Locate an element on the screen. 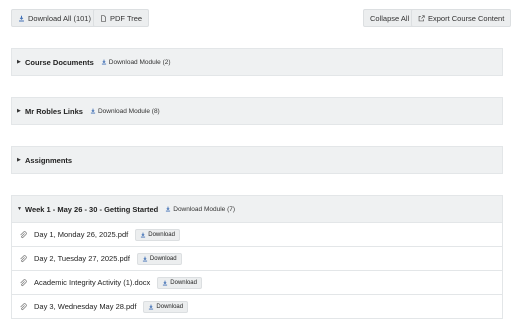  pdf-tree-label: PDF Tree is located at coordinates (126, 18).